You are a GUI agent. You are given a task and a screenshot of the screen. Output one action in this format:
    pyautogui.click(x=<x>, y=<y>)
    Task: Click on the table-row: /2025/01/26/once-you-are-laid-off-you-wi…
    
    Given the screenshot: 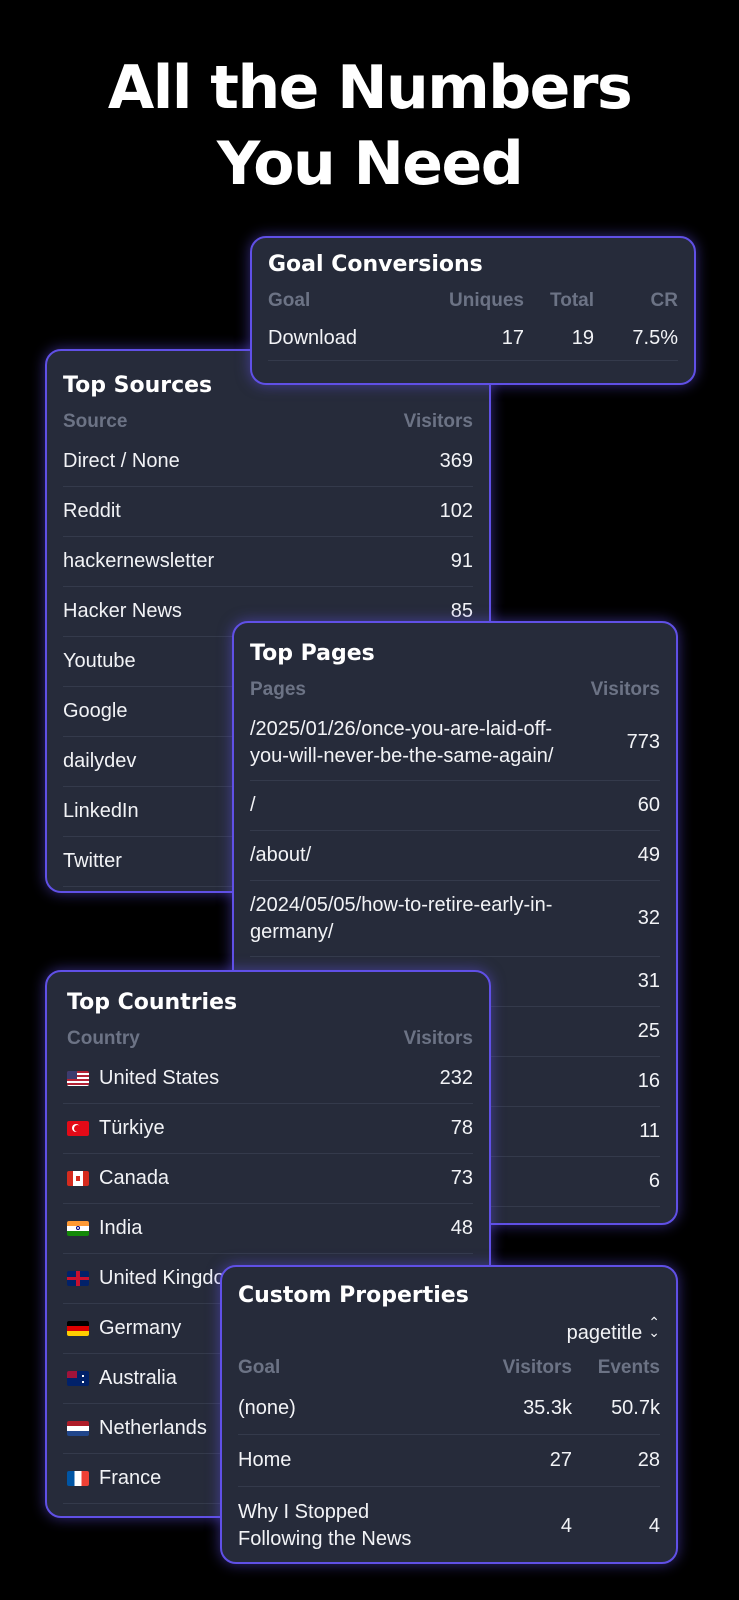 What is the action you would take?
    pyautogui.click(x=455, y=743)
    